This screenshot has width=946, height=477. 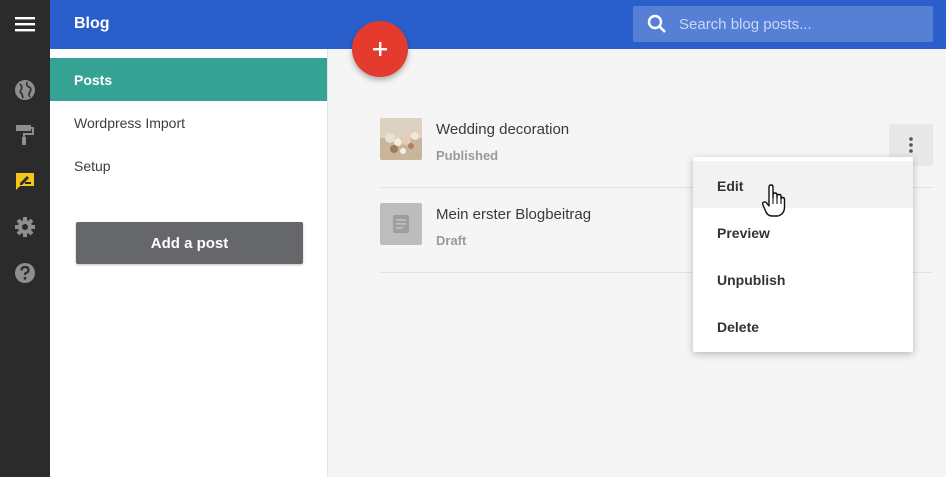 I want to click on document-icon, so click(x=401, y=224).